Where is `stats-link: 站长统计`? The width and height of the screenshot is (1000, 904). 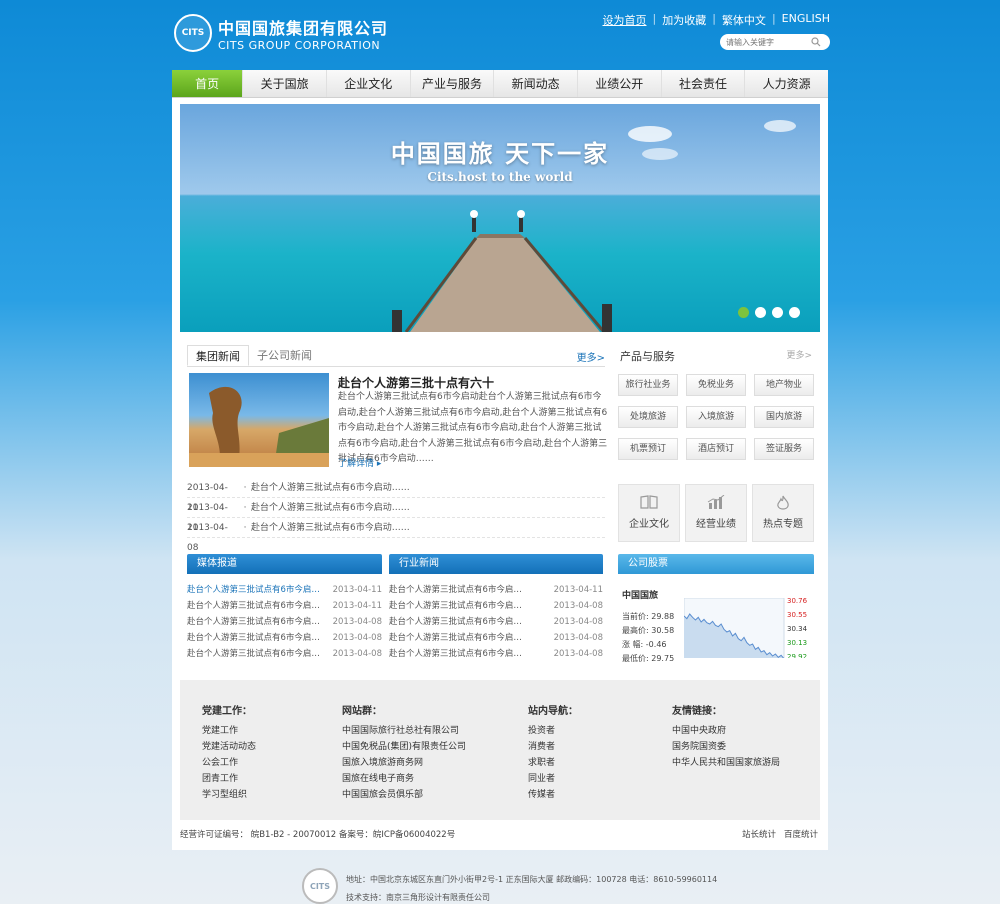 stats-link: 站长统计 is located at coordinates (759, 834).